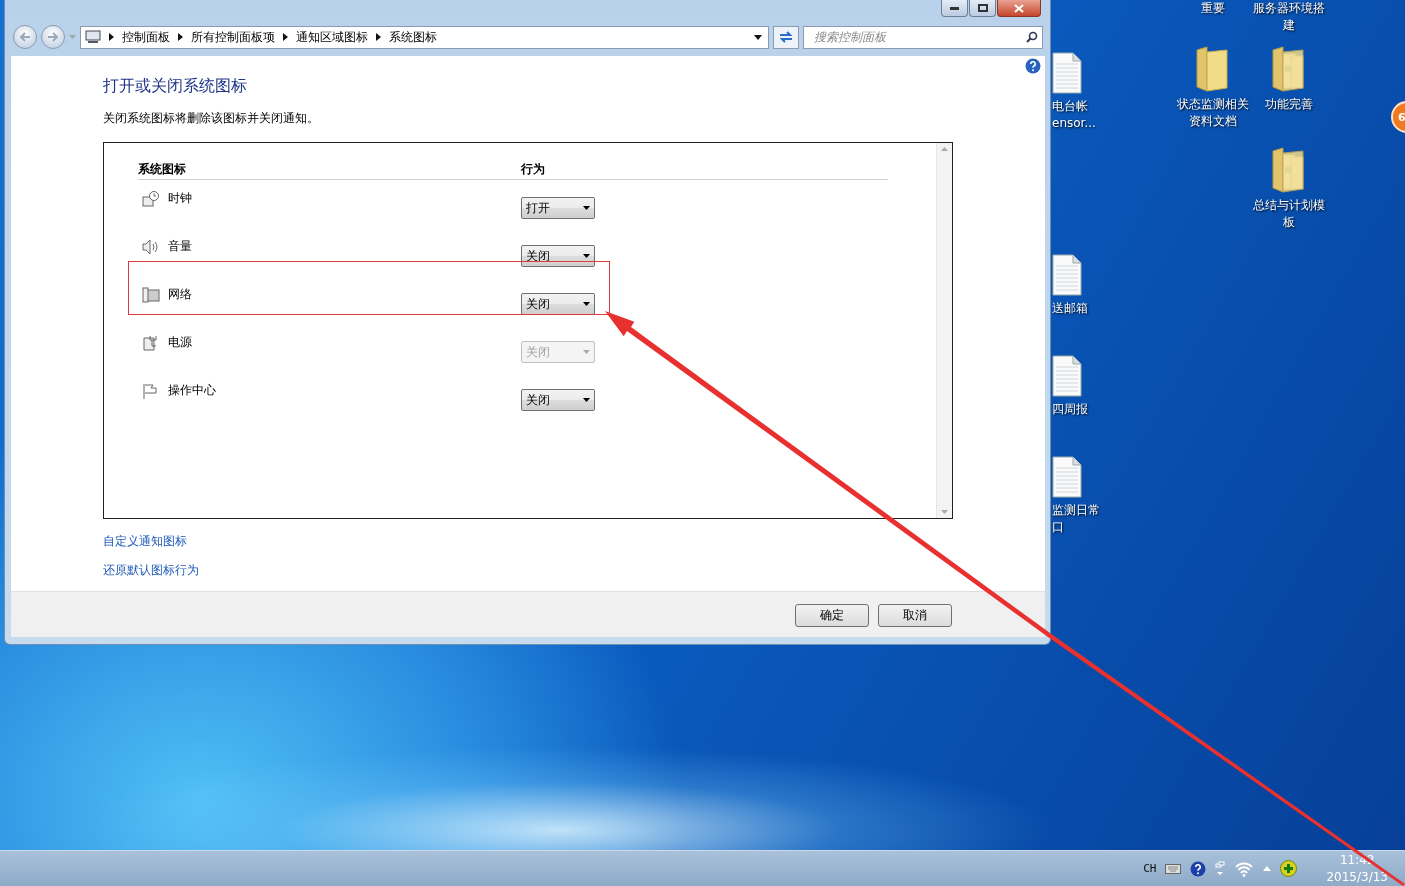  Describe the element at coordinates (332, 37) in the screenshot. I see `breadcrumb-item: 通知区域图标` at that location.